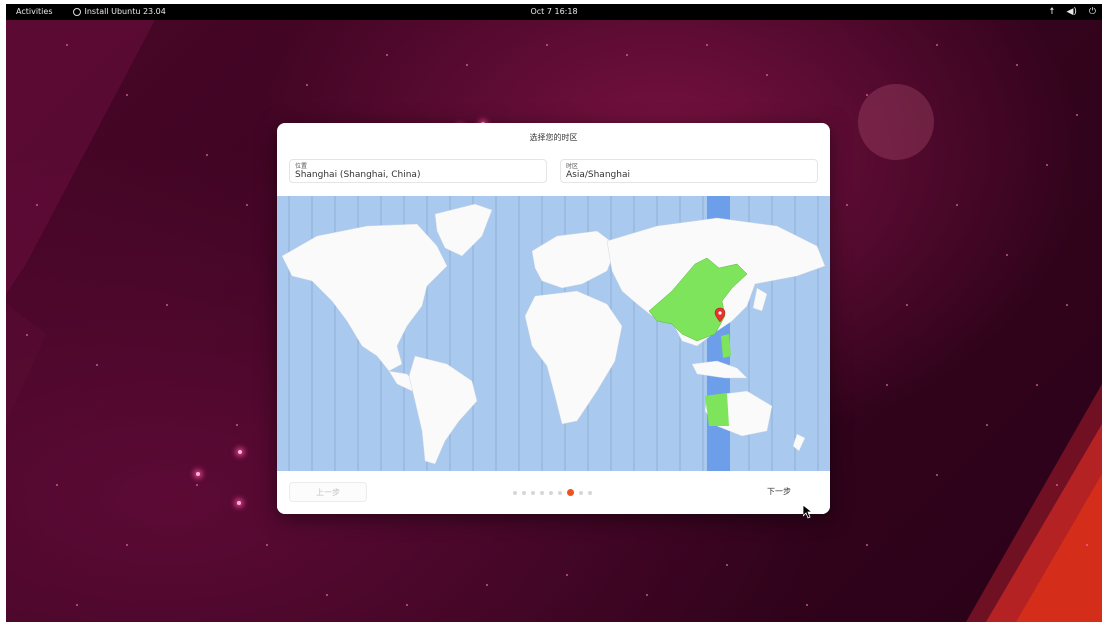  I want to click on next-button: 下一步, so click(779, 492).